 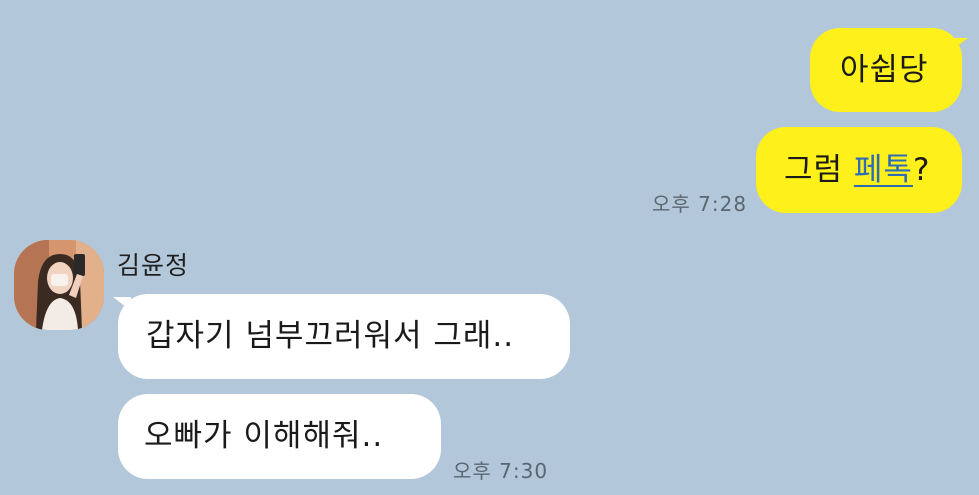 I want to click on message-link: 페톡, so click(x=883, y=170).